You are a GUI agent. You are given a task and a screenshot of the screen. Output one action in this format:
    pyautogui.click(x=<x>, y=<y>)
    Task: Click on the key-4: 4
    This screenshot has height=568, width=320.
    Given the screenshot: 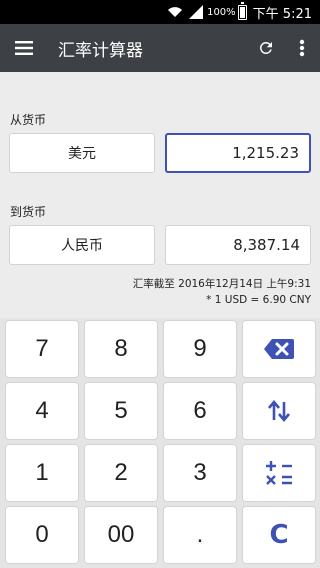 What is the action you would take?
    pyautogui.click(x=42, y=411)
    